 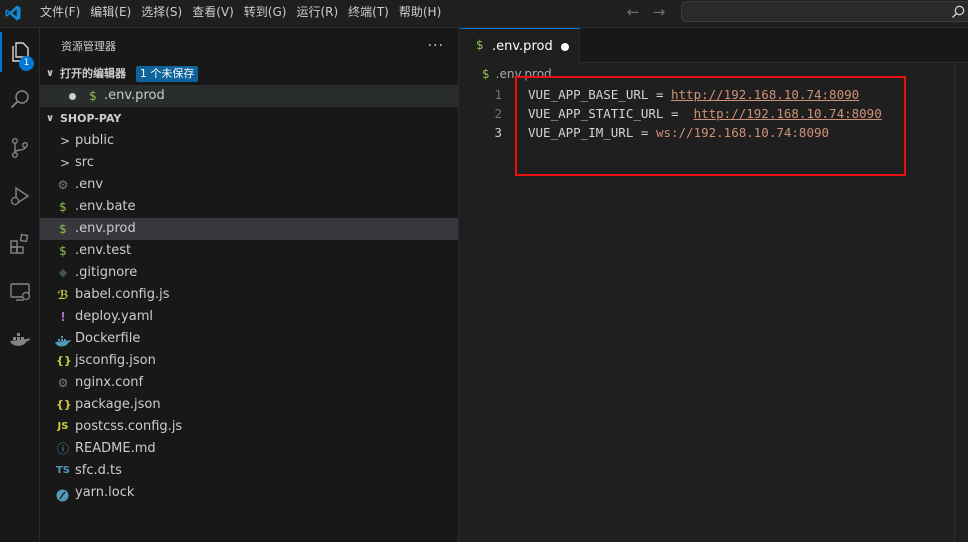 I want to click on project-title: SHOP-PAY, so click(x=91, y=118).